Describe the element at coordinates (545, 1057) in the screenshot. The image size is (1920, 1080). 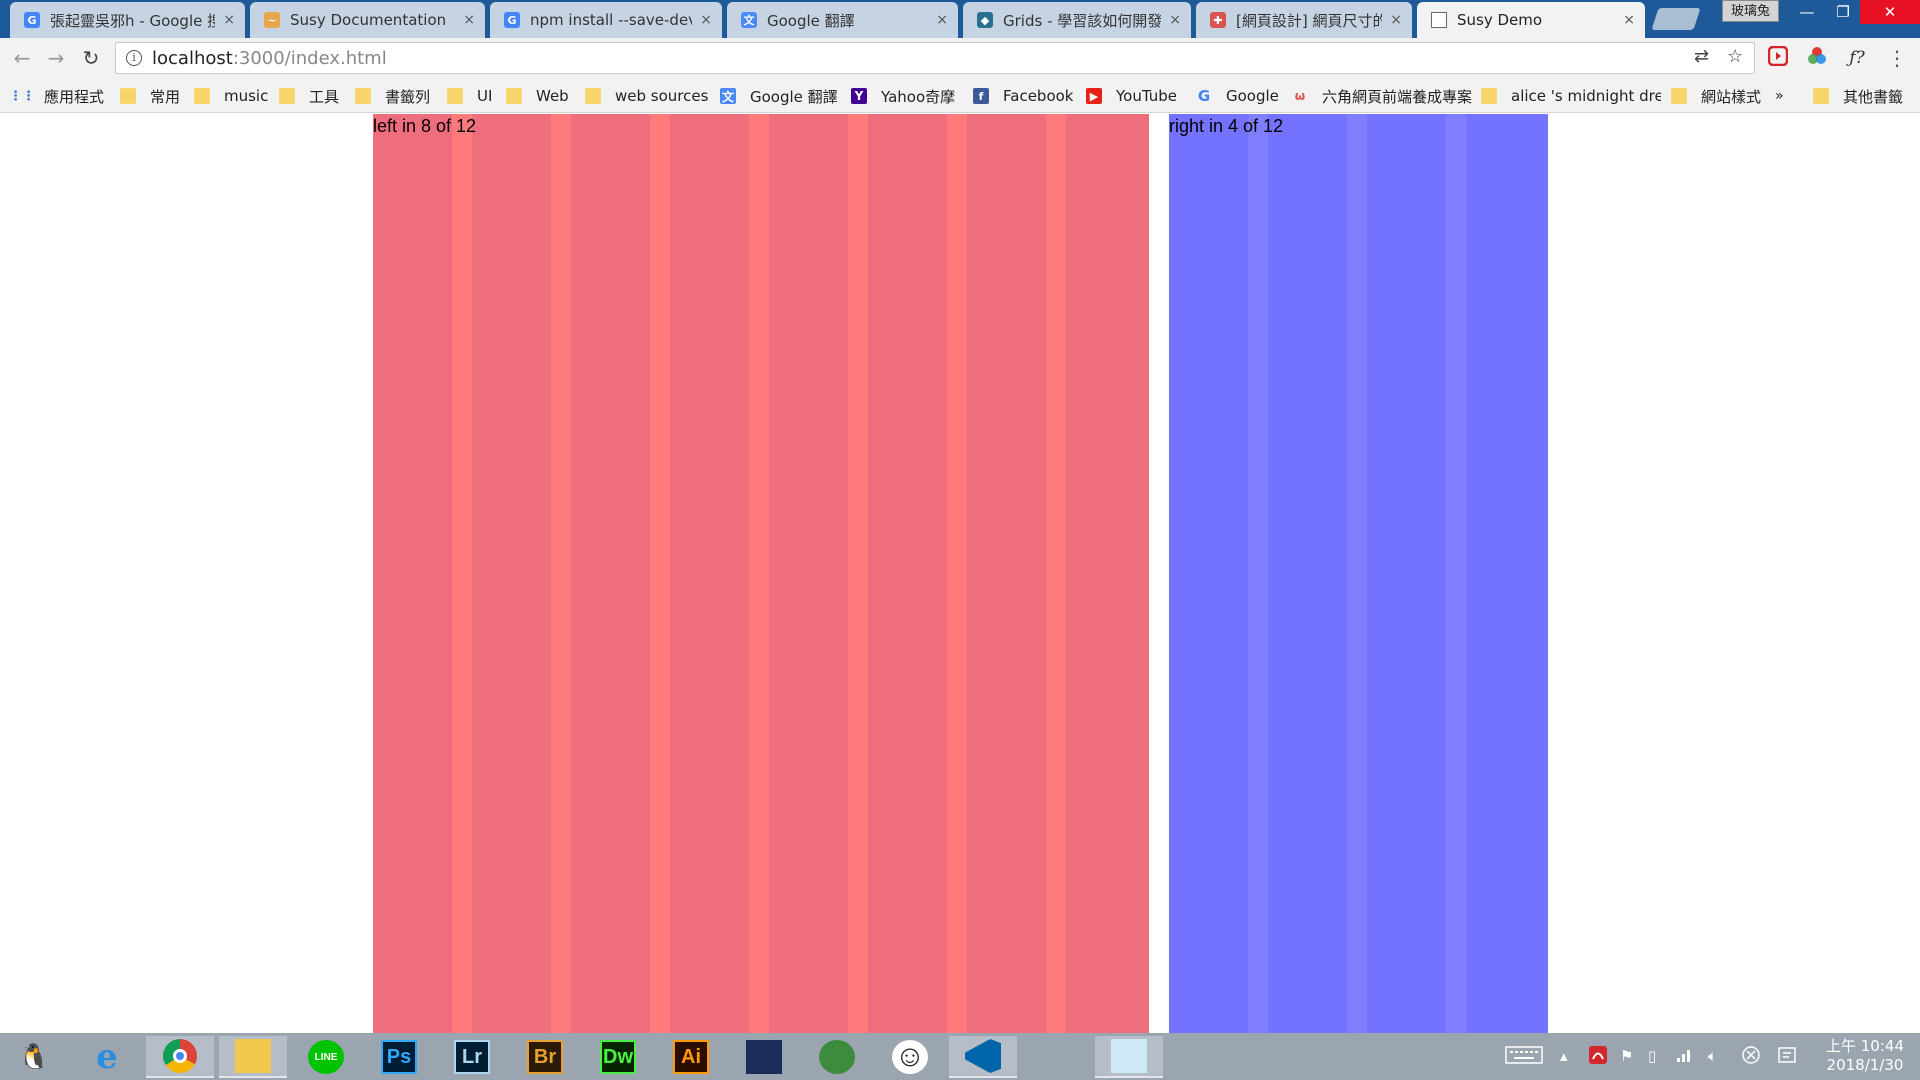
I see `taskbar-app: Br` at that location.